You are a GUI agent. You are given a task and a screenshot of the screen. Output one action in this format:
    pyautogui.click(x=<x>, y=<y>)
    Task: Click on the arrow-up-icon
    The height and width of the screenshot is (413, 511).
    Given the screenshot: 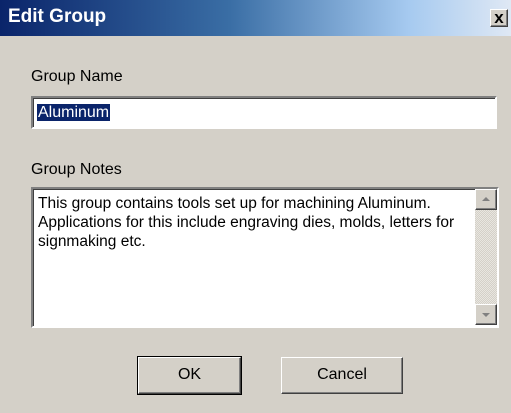 What is the action you would take?
    pyautogui.click(x=486, y=199)
    